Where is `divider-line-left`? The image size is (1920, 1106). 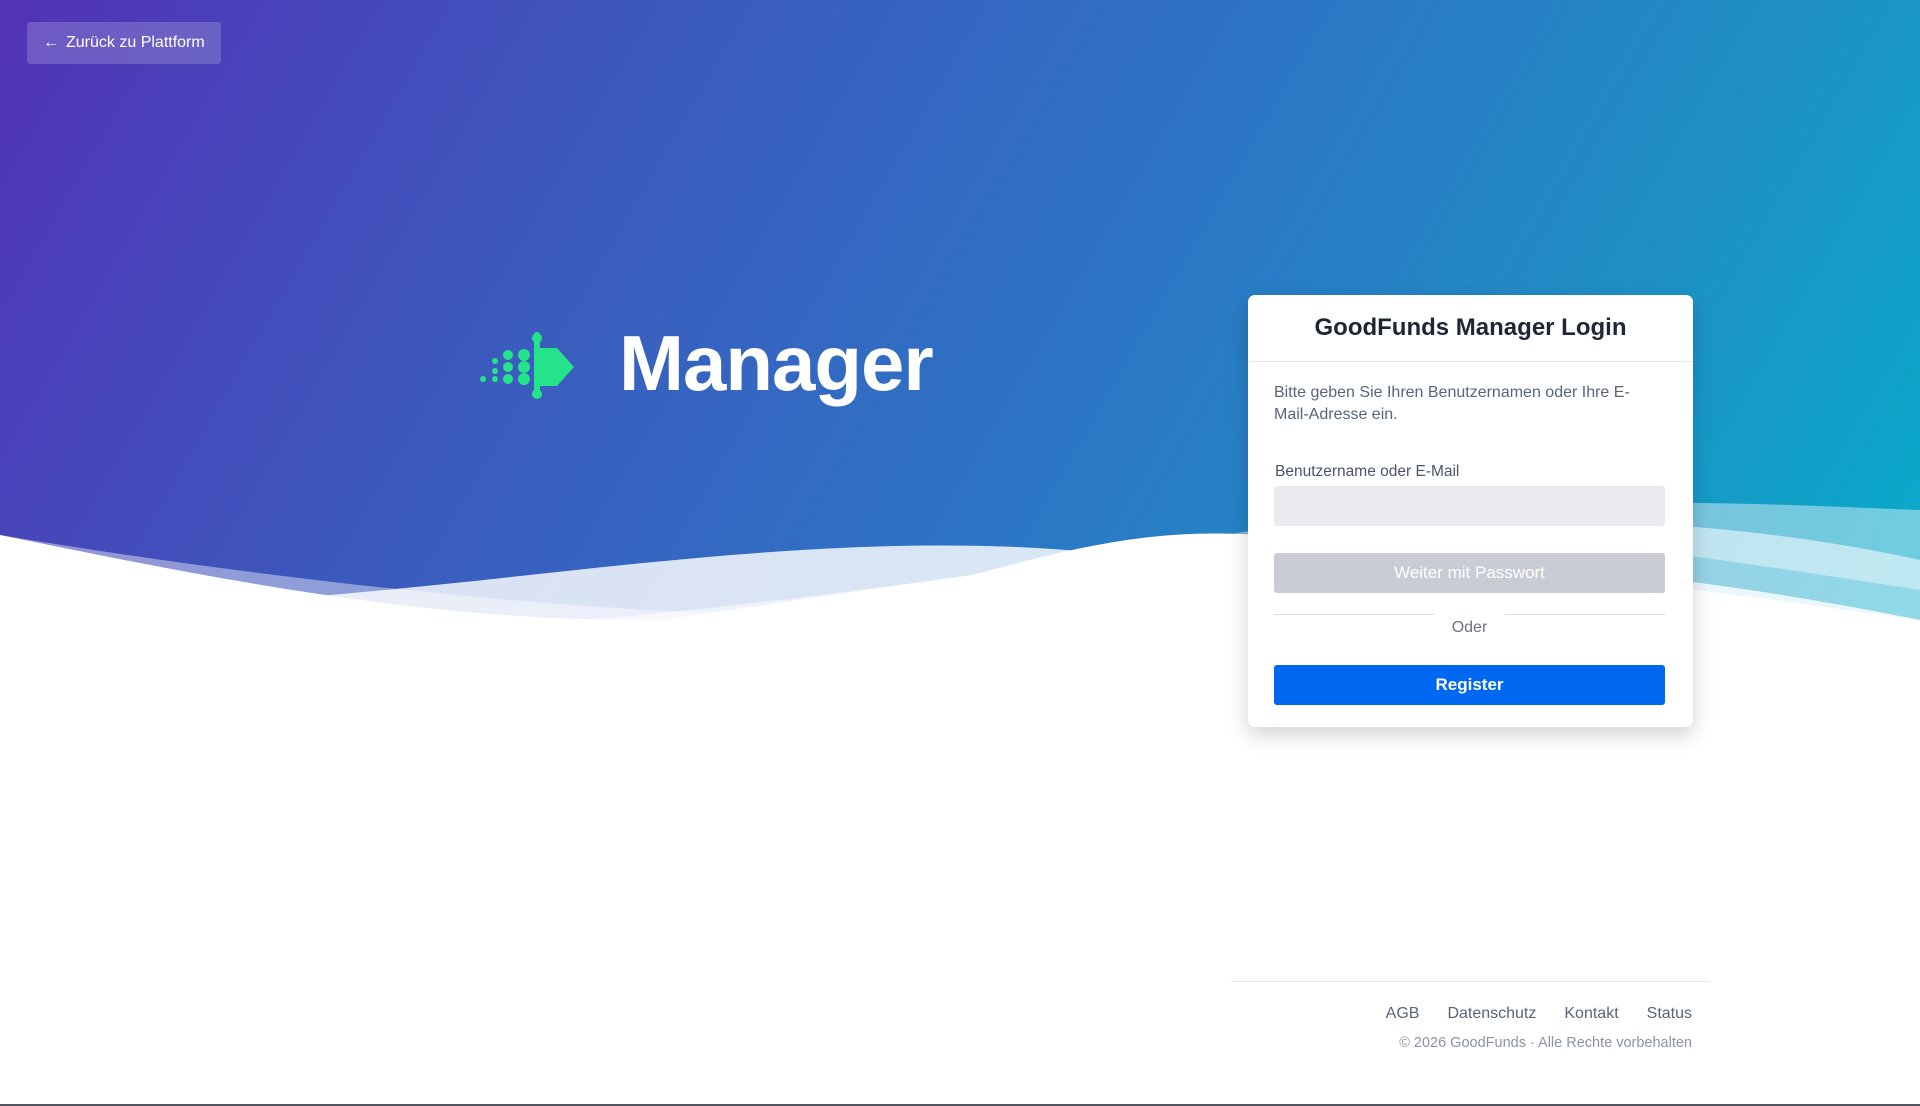
divider-line-left is located at coordinates (1354, 614).